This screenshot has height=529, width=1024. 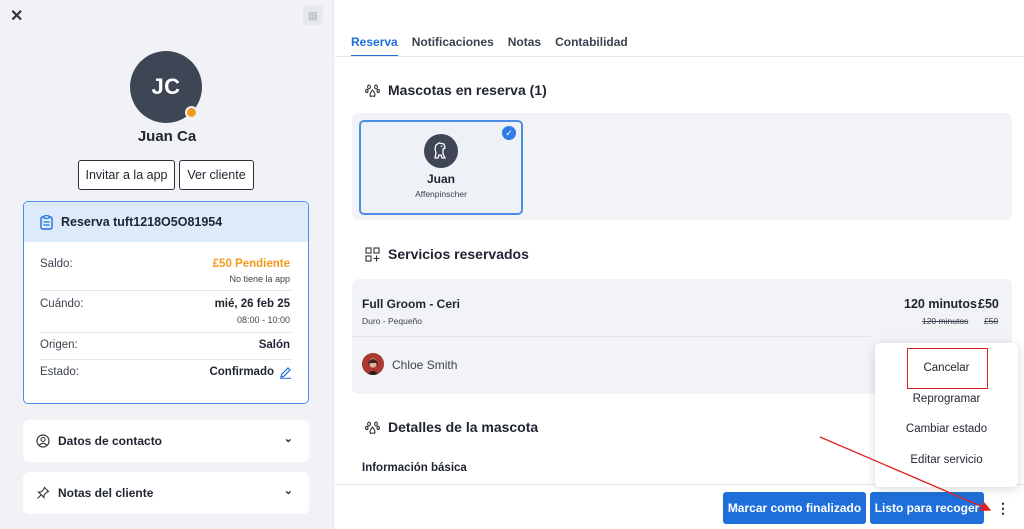 What do you see at coordinates (905, 474) in the screenshot?
I see `annotation-arrow` at bounding box center [905, 474].